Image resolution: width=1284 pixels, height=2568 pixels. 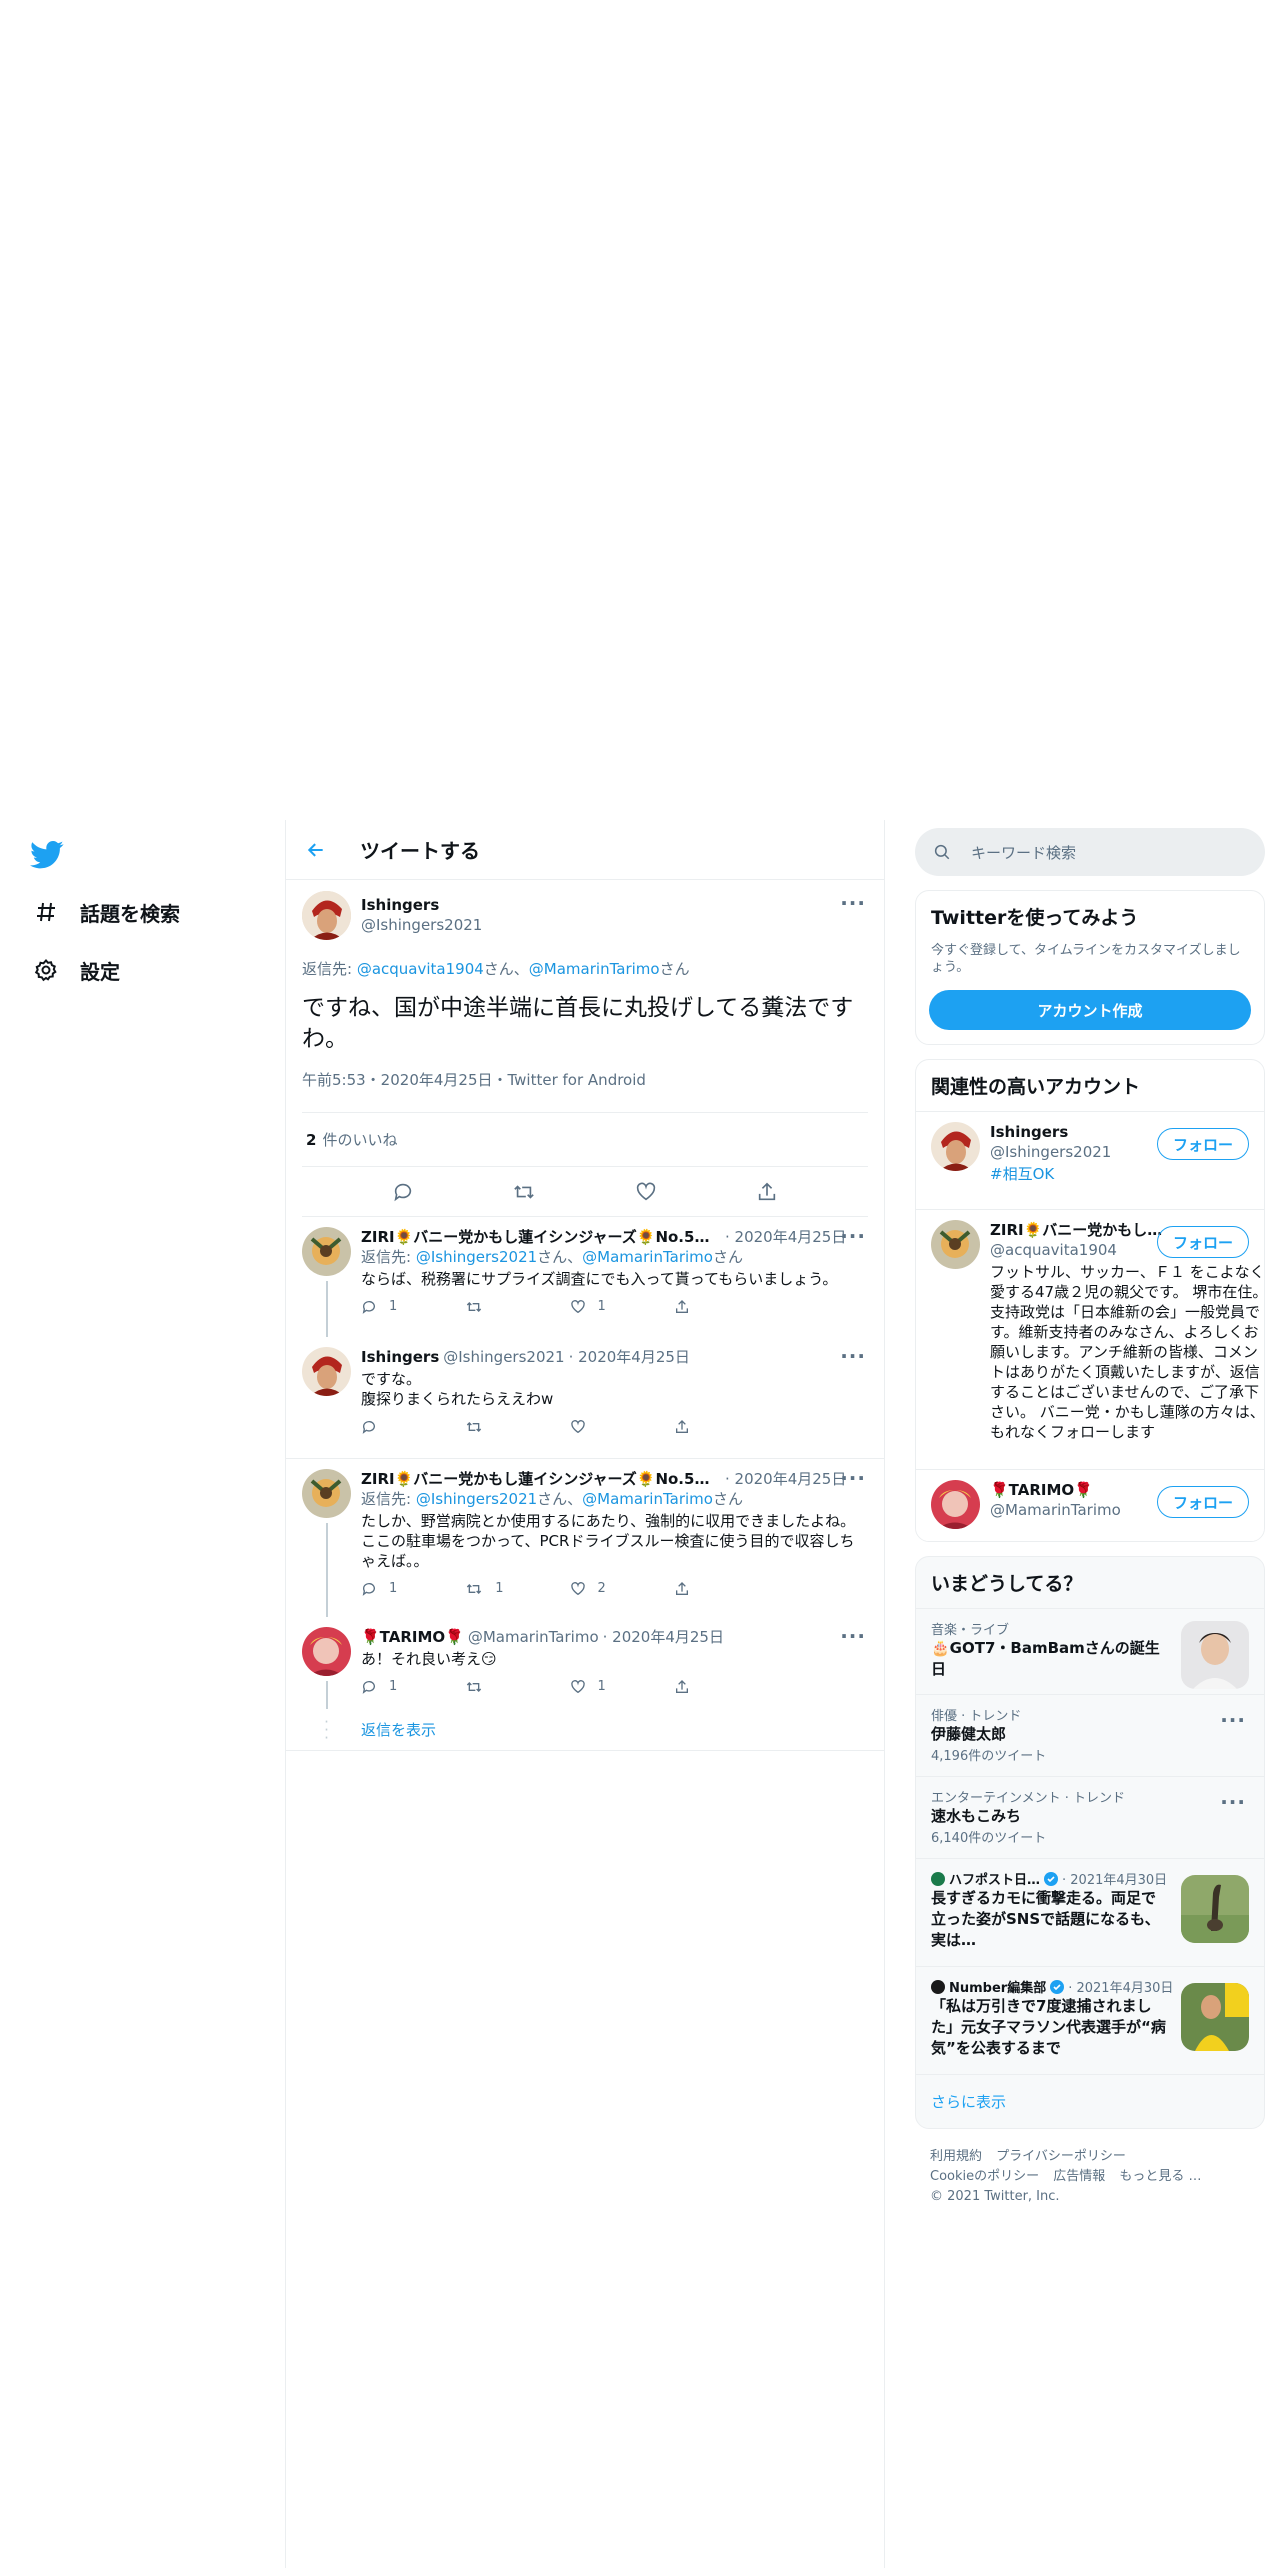 I want to click on reply-user-link: @acquavita1904, so click(x=420, y=969).